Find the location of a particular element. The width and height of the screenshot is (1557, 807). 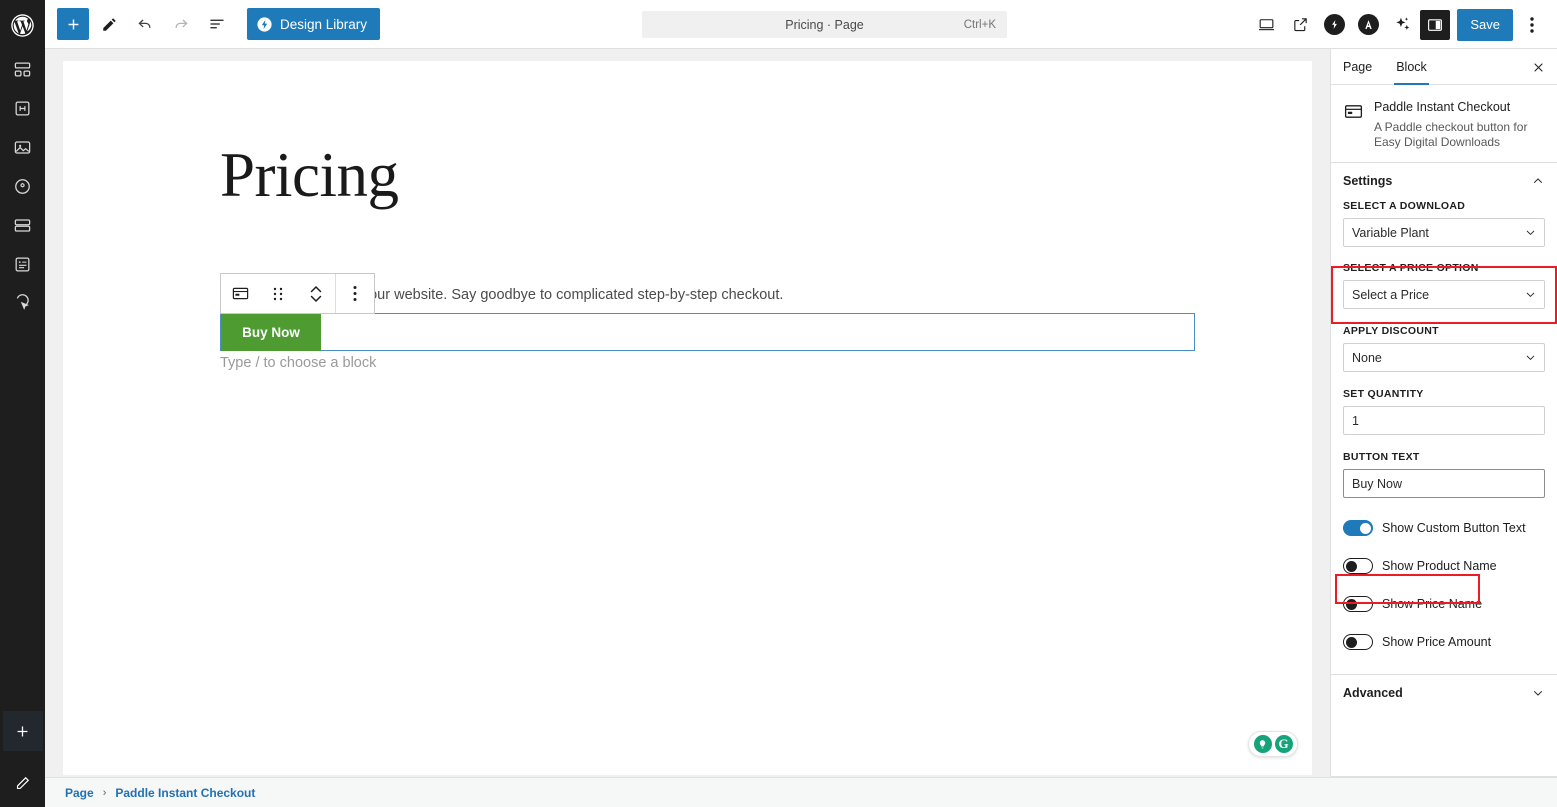

top-bar-right-tools: Save is located at coordinates (1403, 24).